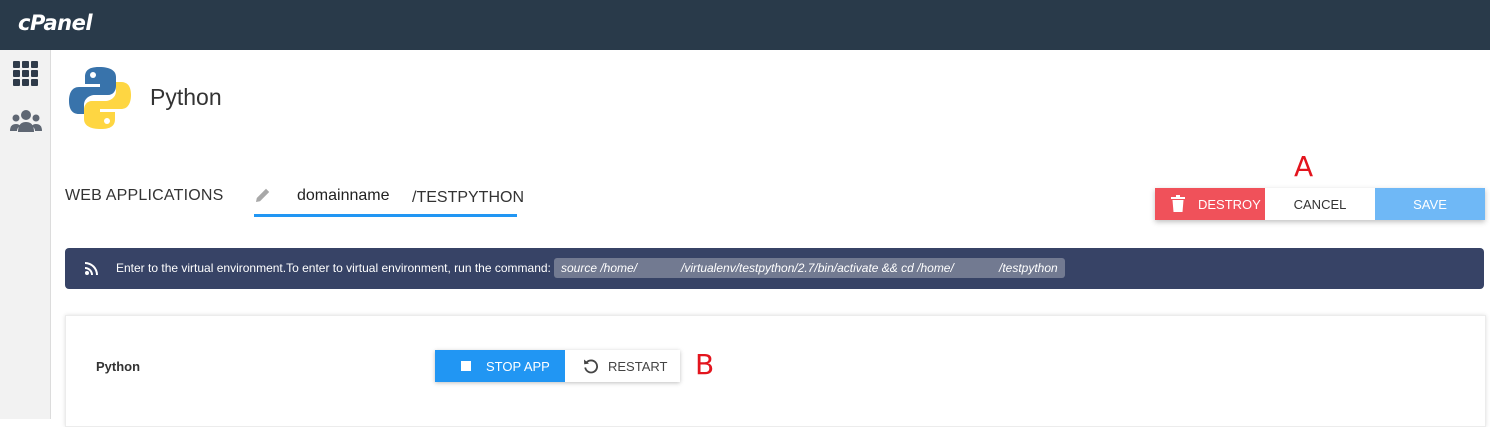 The height and width of the screenshot is (427, 1490). Describe the element at coordinates (263, 195) in the screenshot. I see `pencil-icon` at that location.